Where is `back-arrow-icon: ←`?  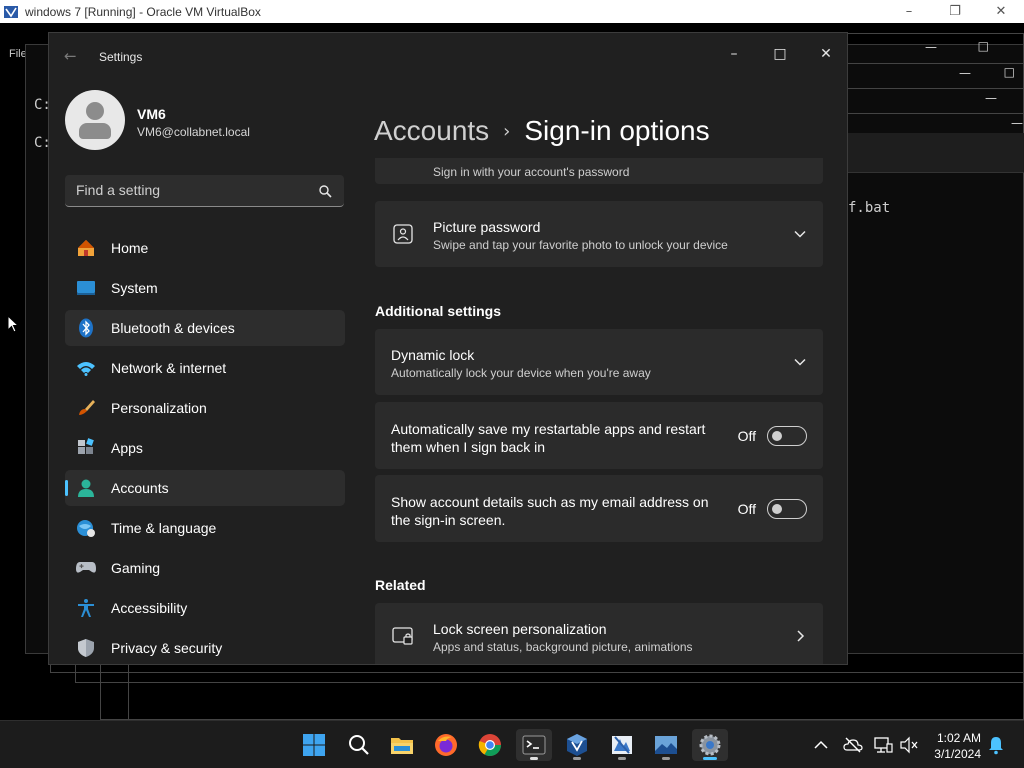
back-arrow-icon: ← is located at coordinates (73, 56).